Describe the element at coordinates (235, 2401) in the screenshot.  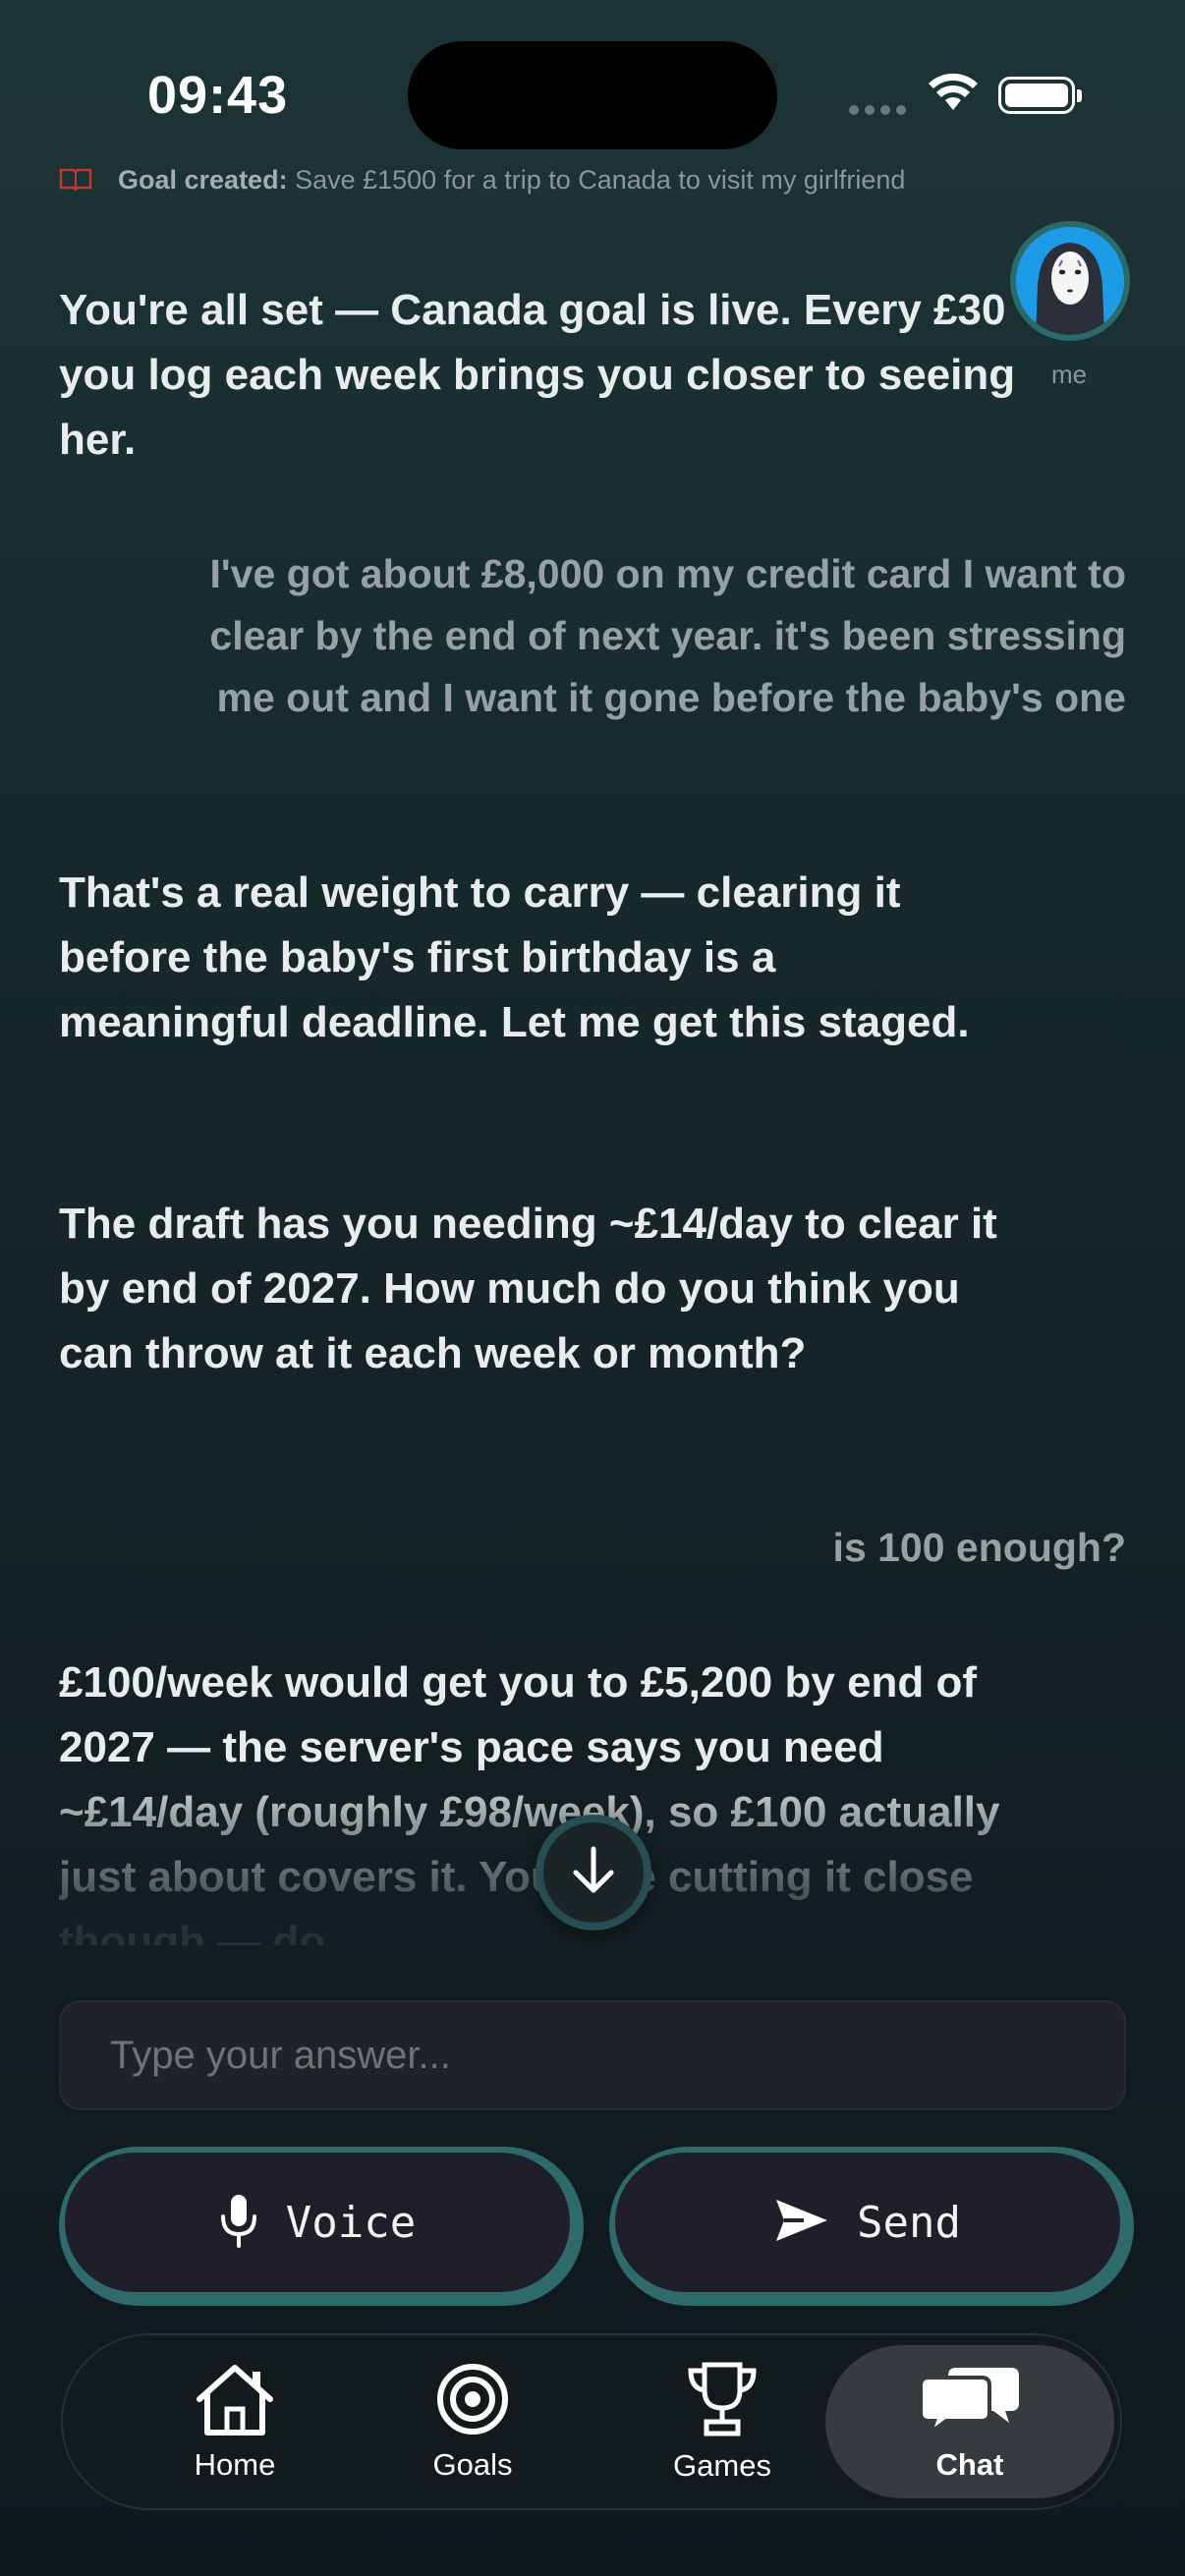
I see `home-icon` at that location.